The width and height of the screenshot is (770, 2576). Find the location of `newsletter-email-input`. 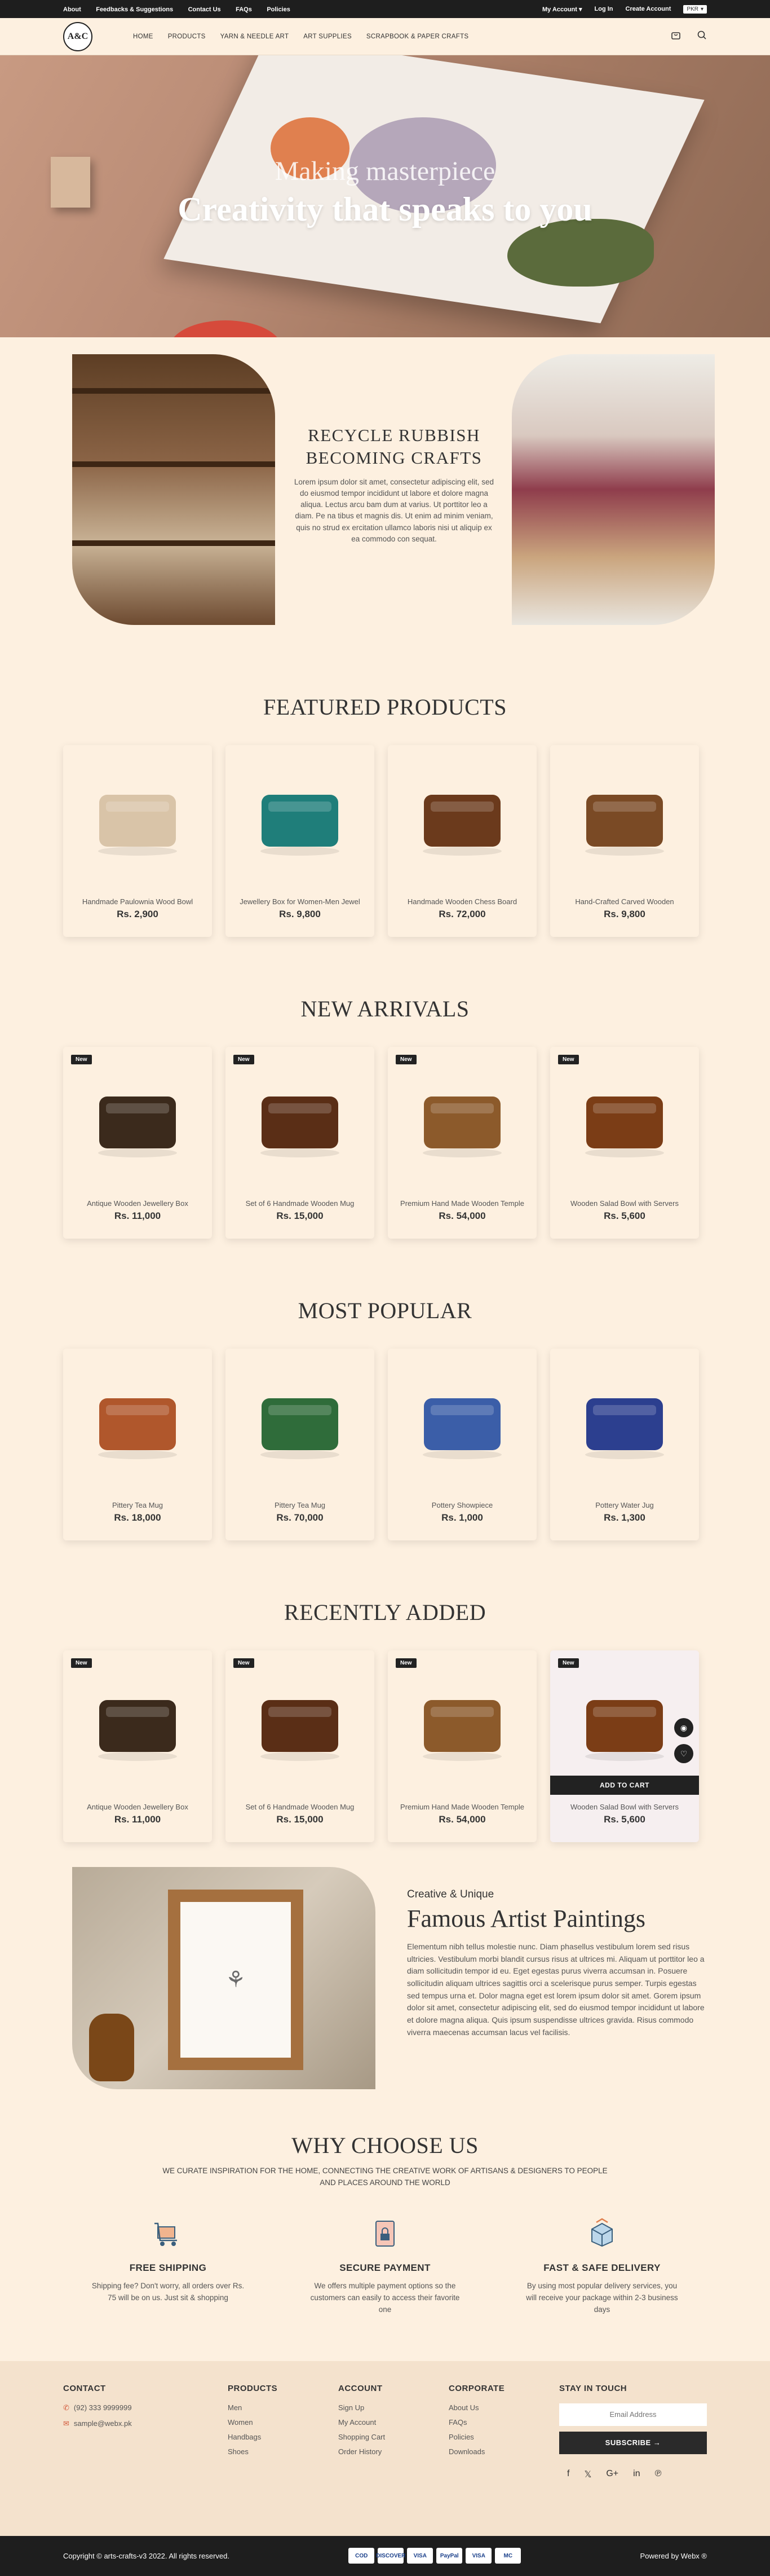

newsletter-email-input is located at coordinates (633, 2414).